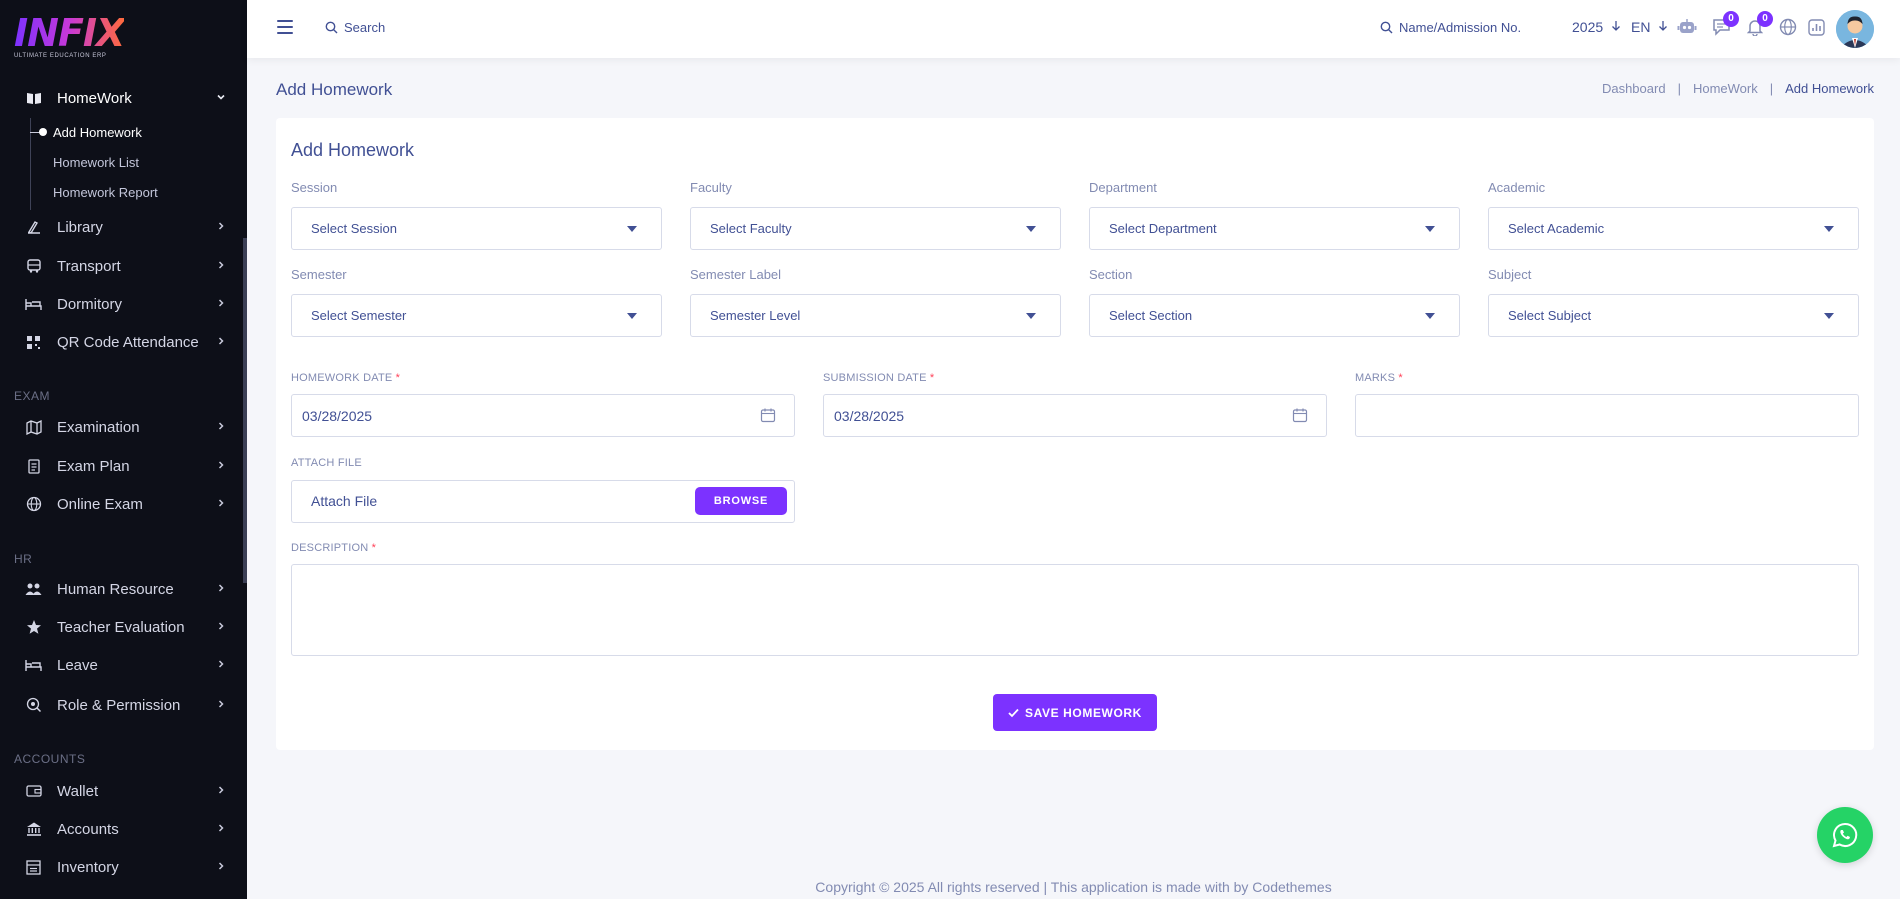  What do you see at coordinates (1725, 88) in the screenshot?
I see `breadcrumb-homework: HomeWork` at bounding box center [1725, 88].